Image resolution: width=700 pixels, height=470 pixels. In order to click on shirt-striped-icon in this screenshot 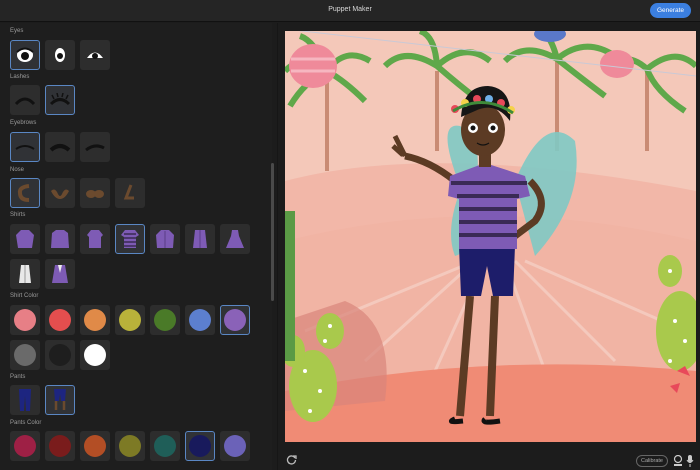, I will do `click(130, 239)`.